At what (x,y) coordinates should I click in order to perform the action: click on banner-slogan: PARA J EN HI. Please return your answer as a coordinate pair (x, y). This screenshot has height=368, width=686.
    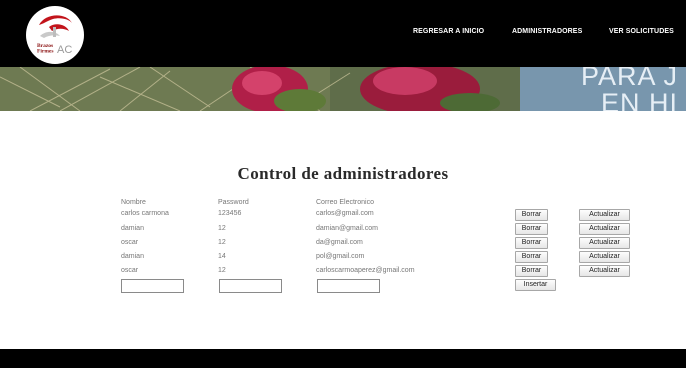
    Looking at the image, I should click on (629, 89).